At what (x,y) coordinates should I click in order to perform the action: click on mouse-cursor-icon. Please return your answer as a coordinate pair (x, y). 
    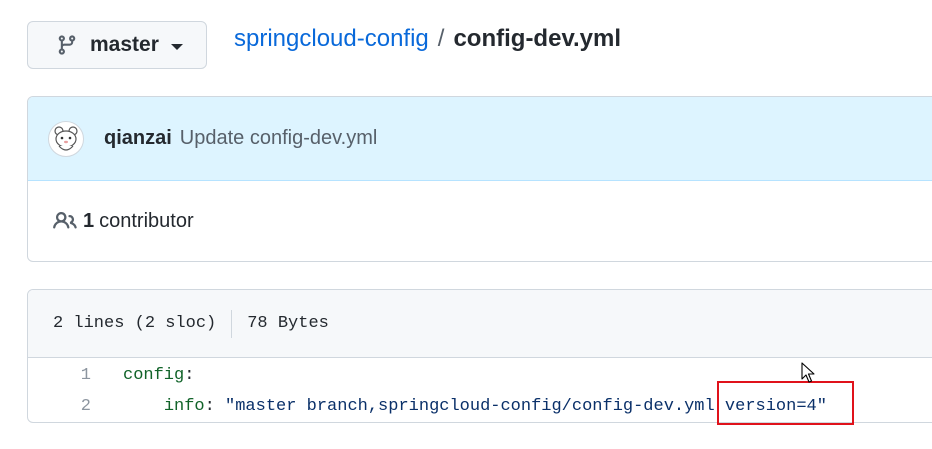
    Looking at the image, I should click on (808, 372).